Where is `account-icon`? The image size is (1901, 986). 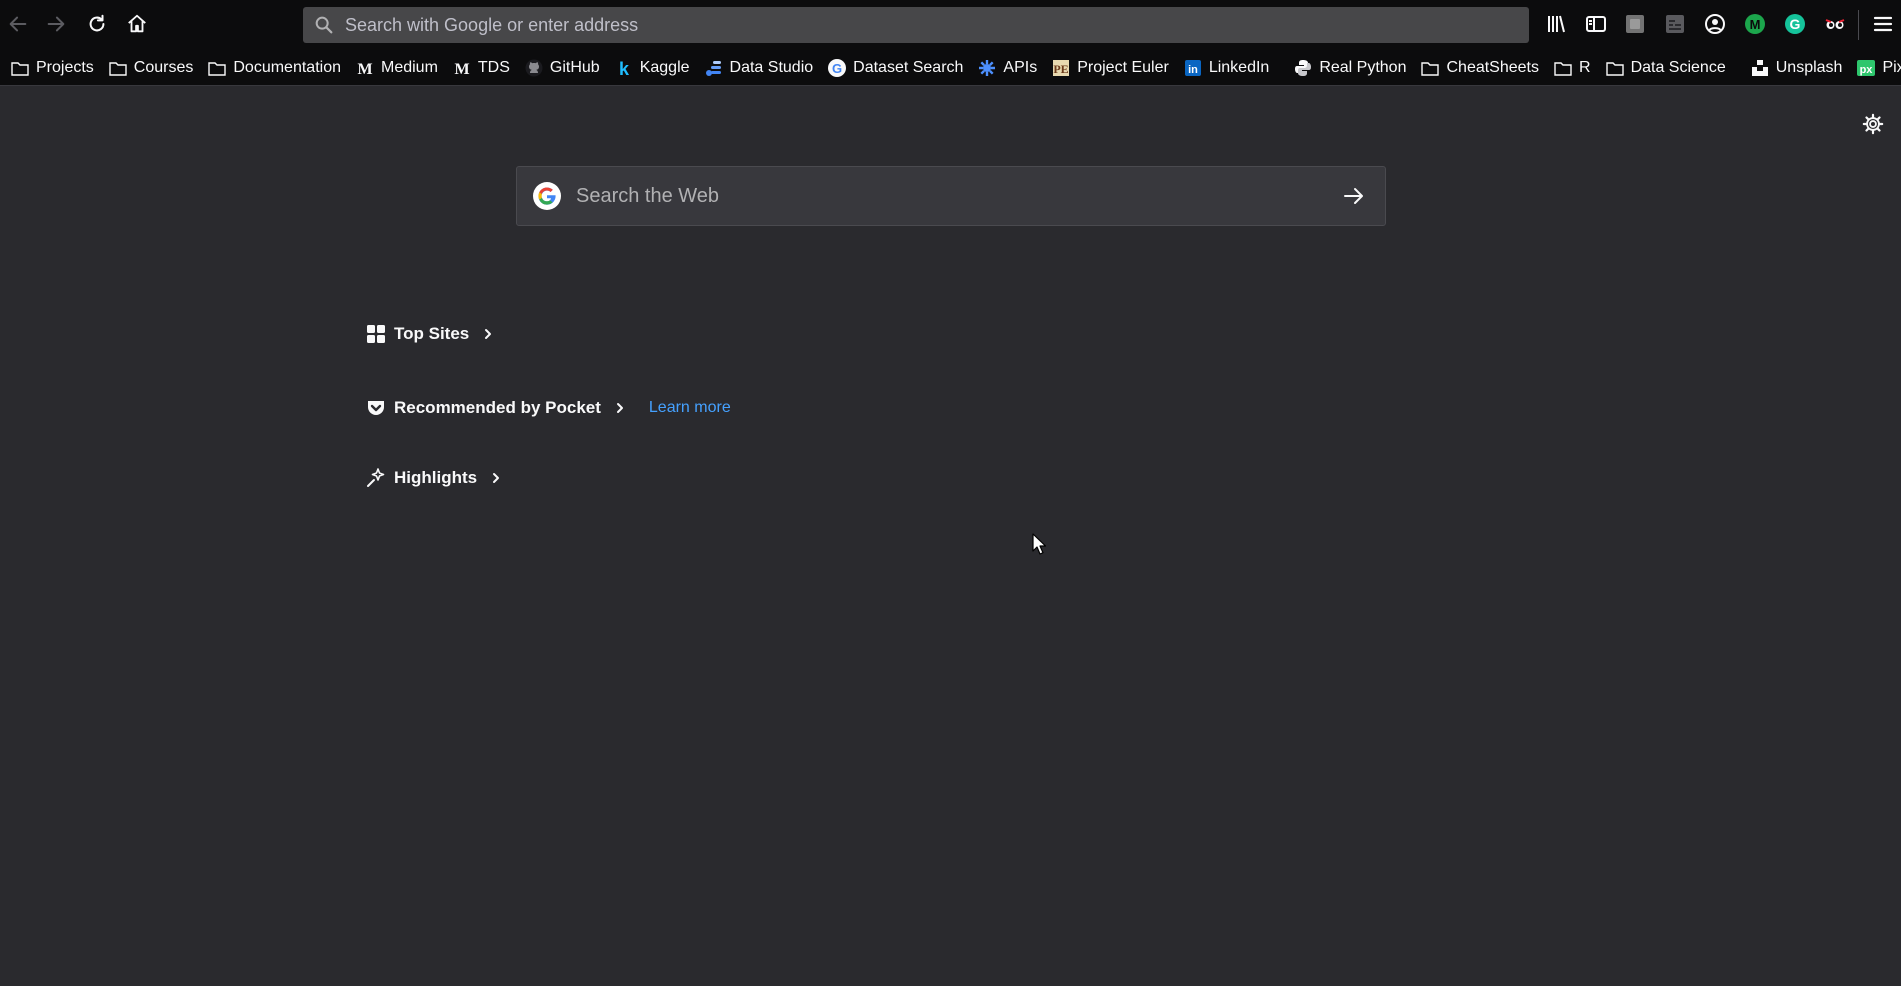 account-icon is located at coordinates (1715, 24).